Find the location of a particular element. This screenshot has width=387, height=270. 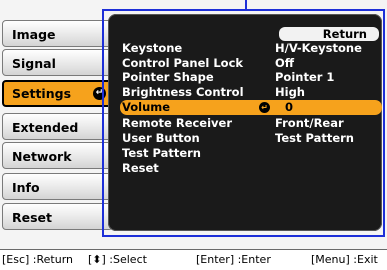

menu-item-reset: Reset is located at coordinates (251, 168).